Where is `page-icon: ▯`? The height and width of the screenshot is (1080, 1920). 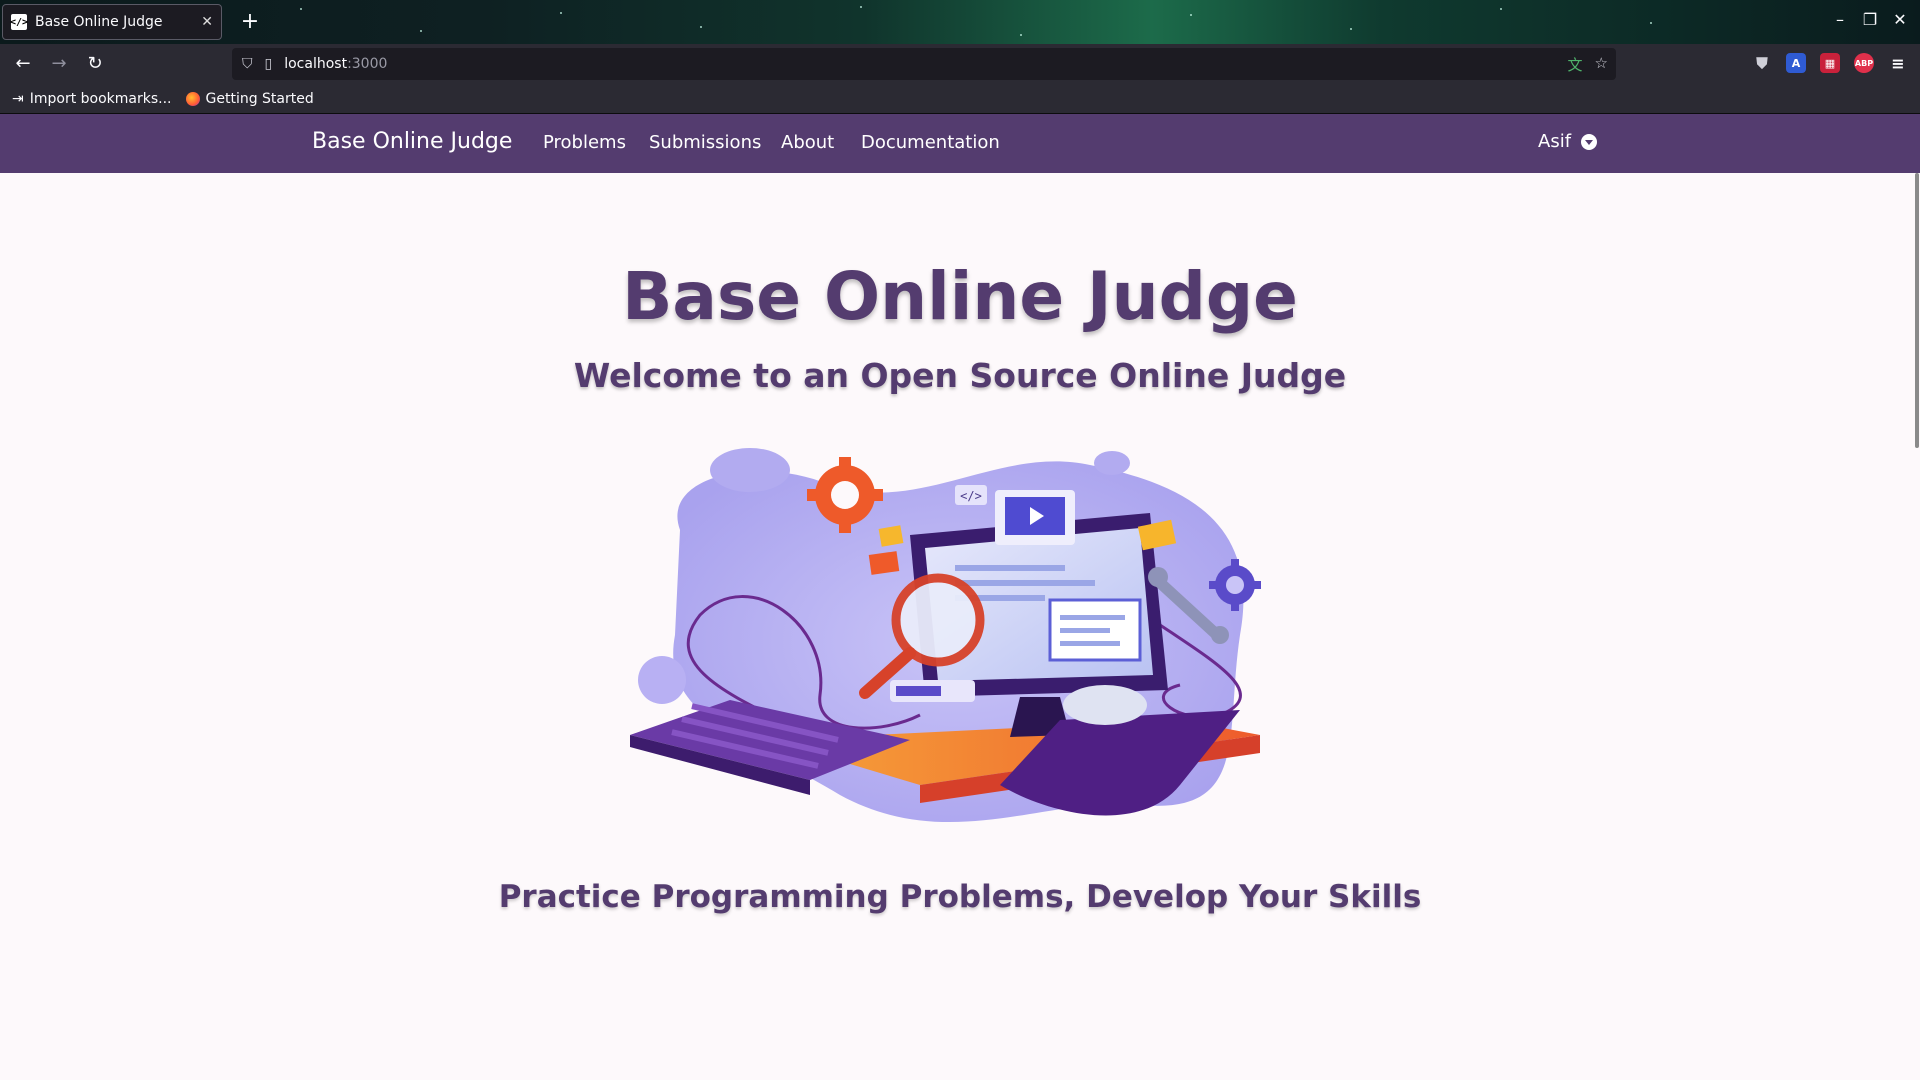
page-icon: ▯ is located at coordinates (268, 64).